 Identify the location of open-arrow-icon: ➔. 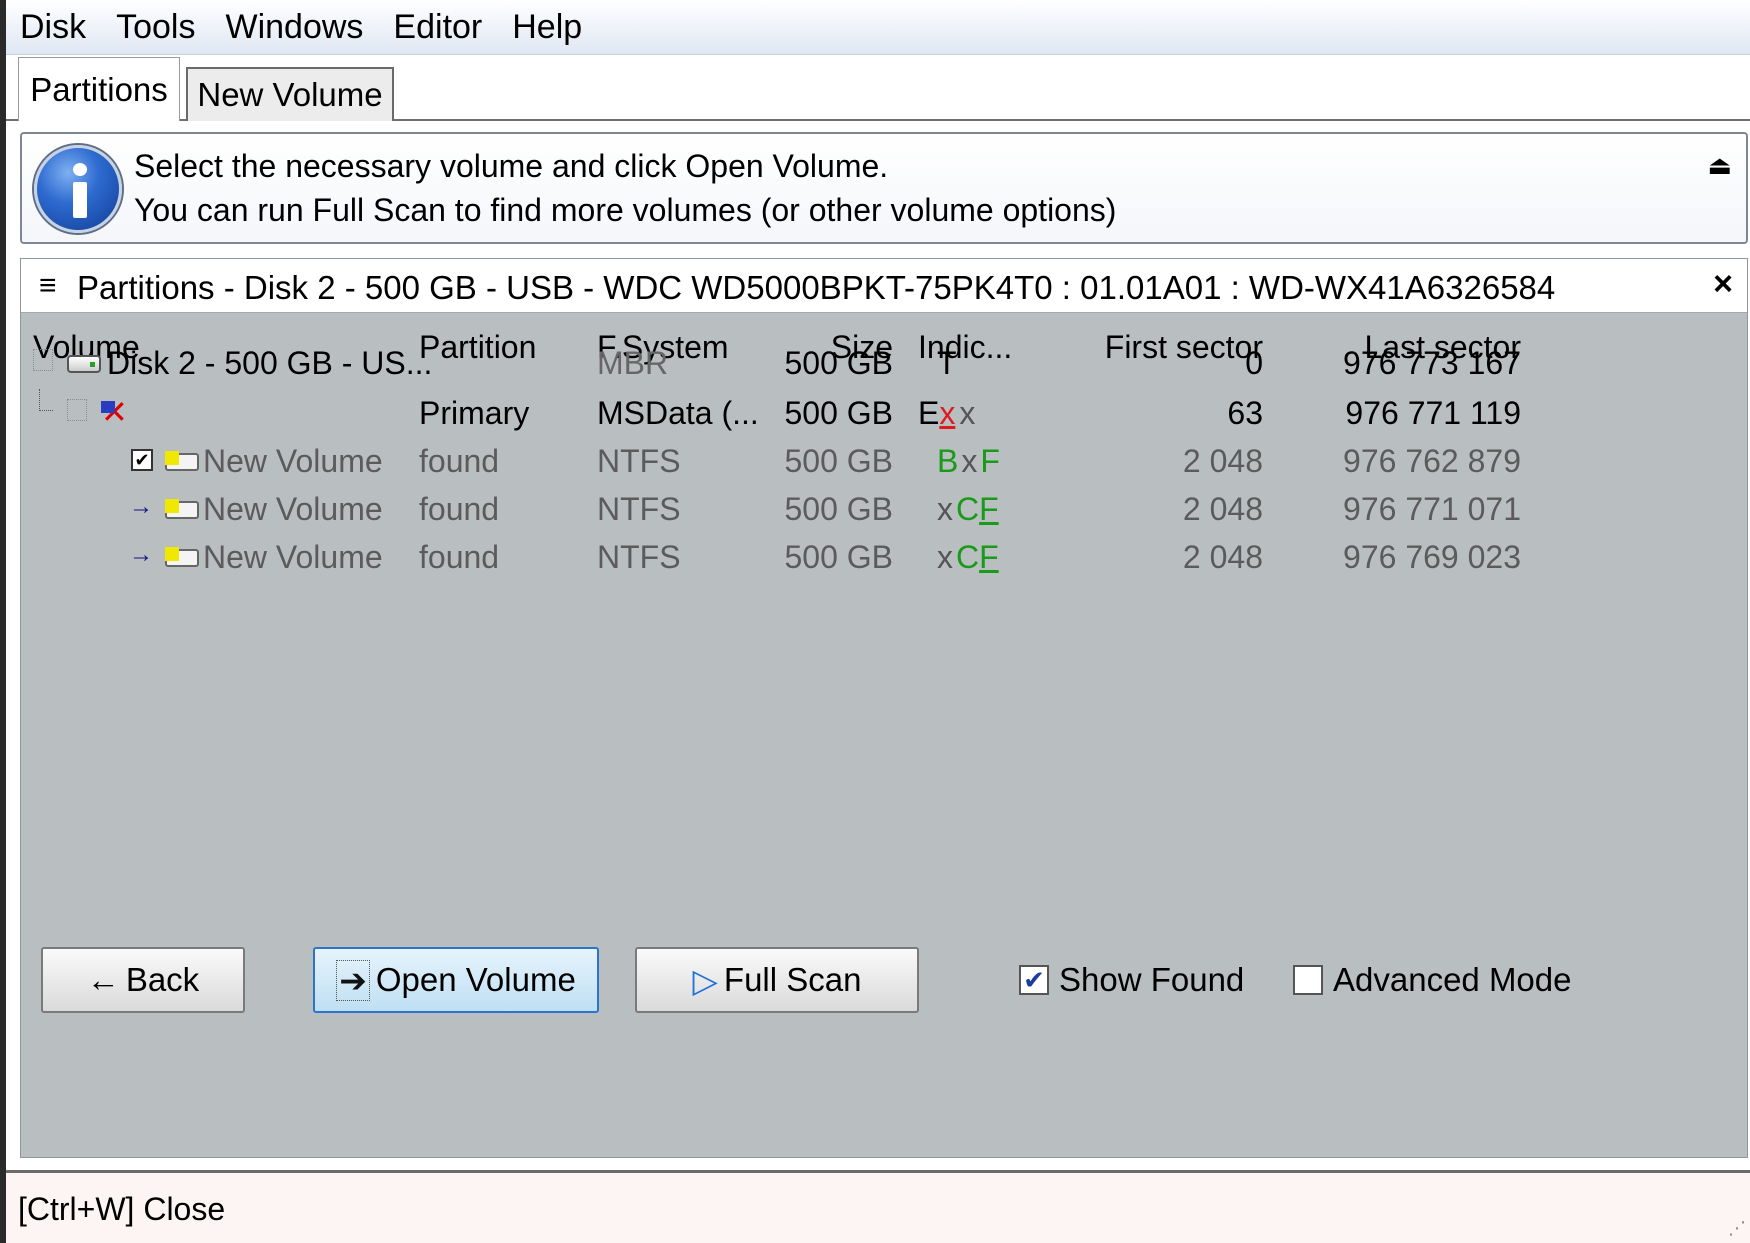
(353, 980).